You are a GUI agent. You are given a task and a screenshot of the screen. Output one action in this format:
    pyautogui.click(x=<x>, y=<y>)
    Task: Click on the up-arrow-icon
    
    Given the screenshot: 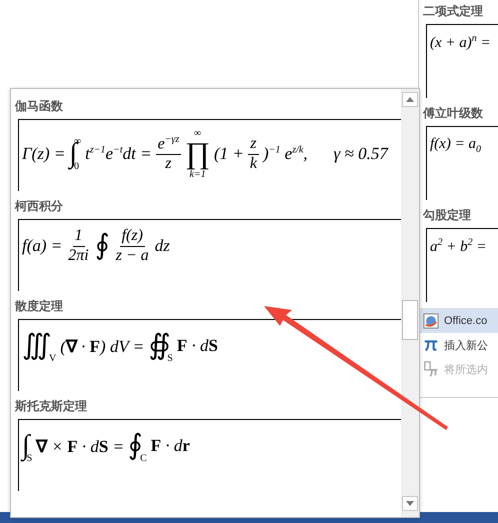 What is the action you would take?
    pyautogui.click(x=410, y=99)
    